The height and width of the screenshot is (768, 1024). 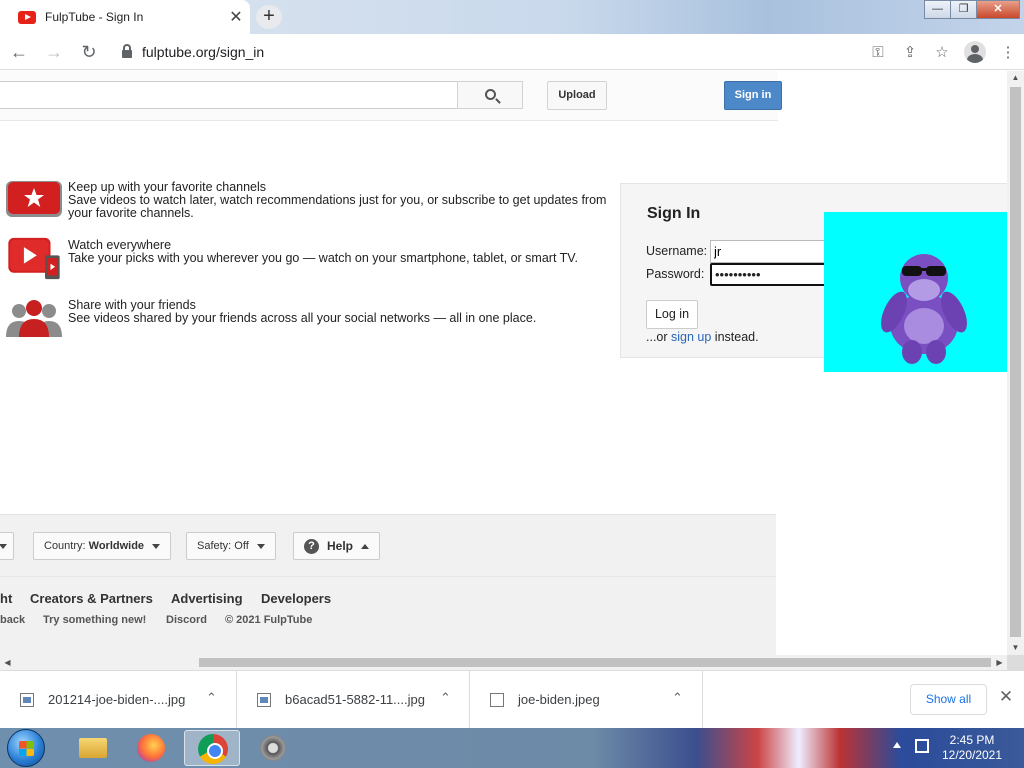 I want to click on download-item: joe-biden.jpeg ⌃, so click(x=586, y=700).